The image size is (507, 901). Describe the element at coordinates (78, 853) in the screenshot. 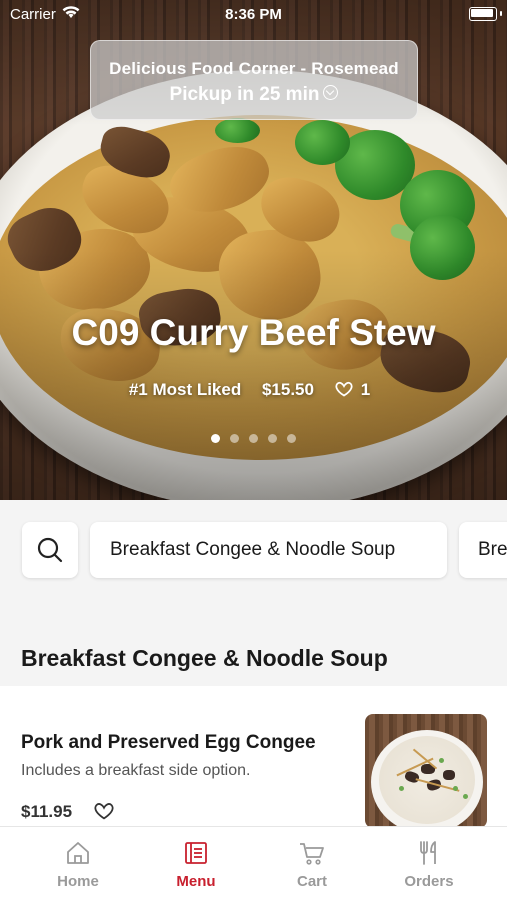

I see `home-icon` at that location.